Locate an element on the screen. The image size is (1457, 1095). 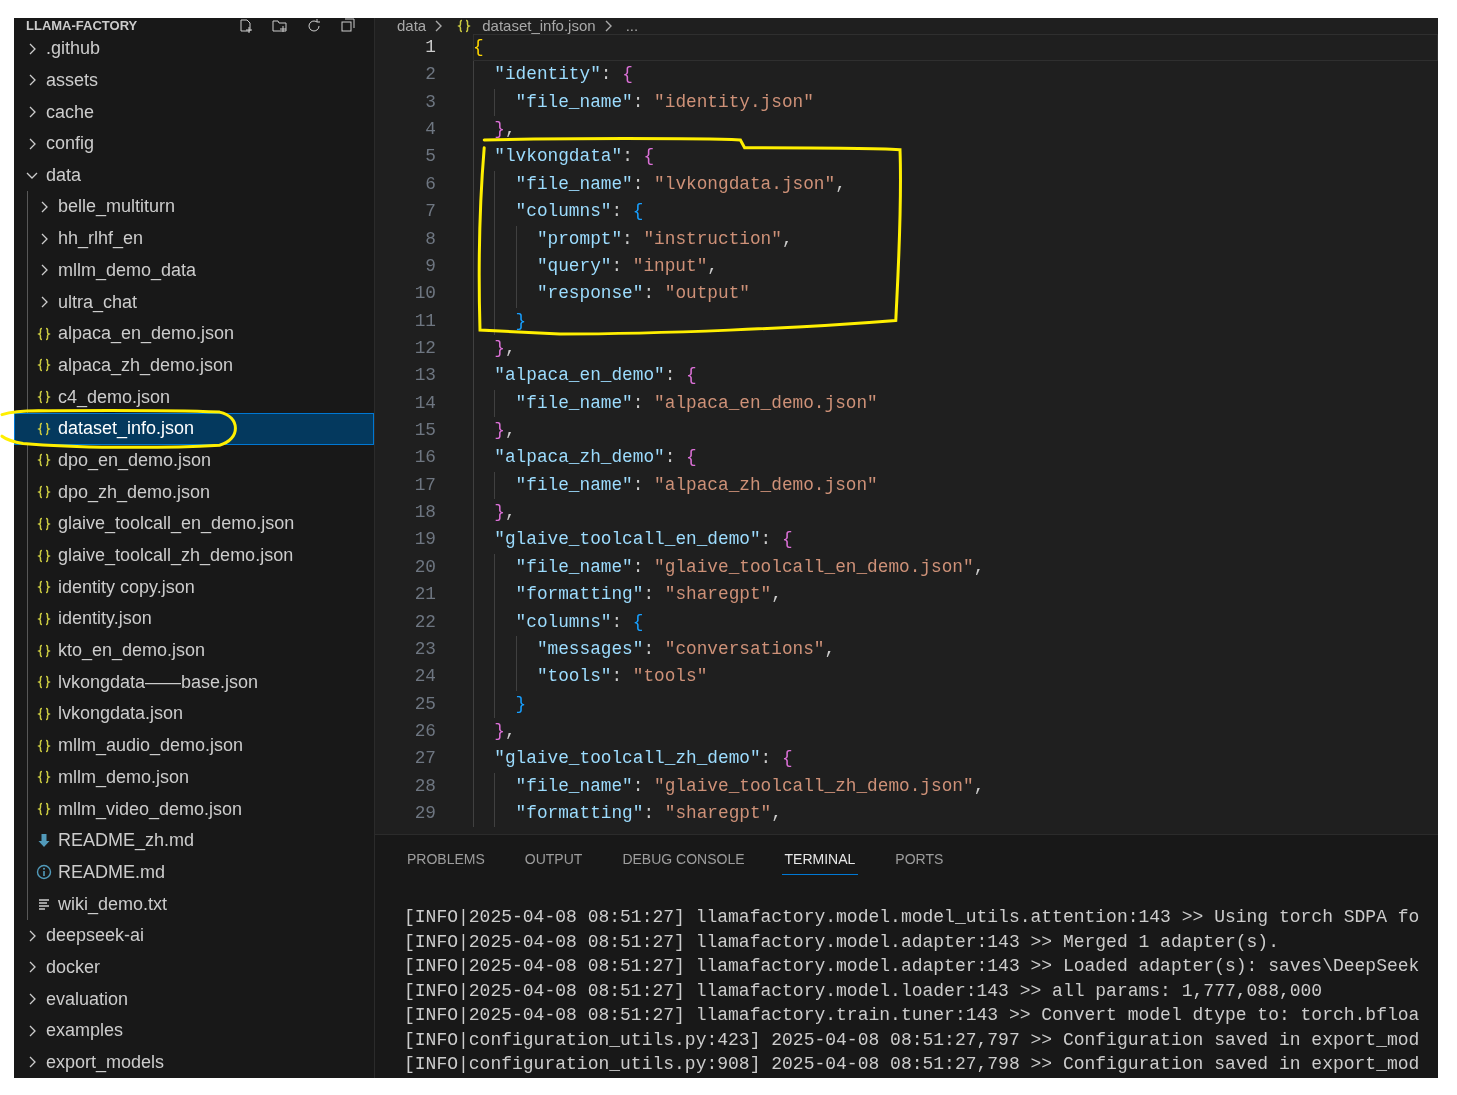
new-file-icon is located at coordinates (246, 26).